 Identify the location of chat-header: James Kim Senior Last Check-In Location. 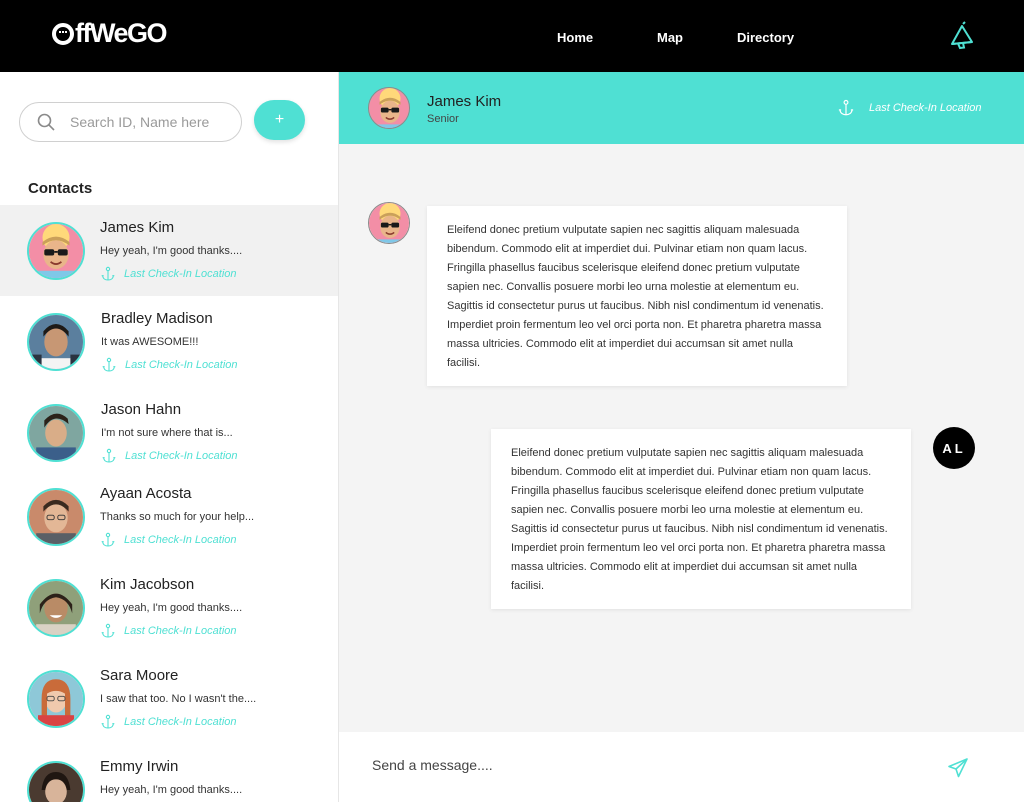
(681, 108).